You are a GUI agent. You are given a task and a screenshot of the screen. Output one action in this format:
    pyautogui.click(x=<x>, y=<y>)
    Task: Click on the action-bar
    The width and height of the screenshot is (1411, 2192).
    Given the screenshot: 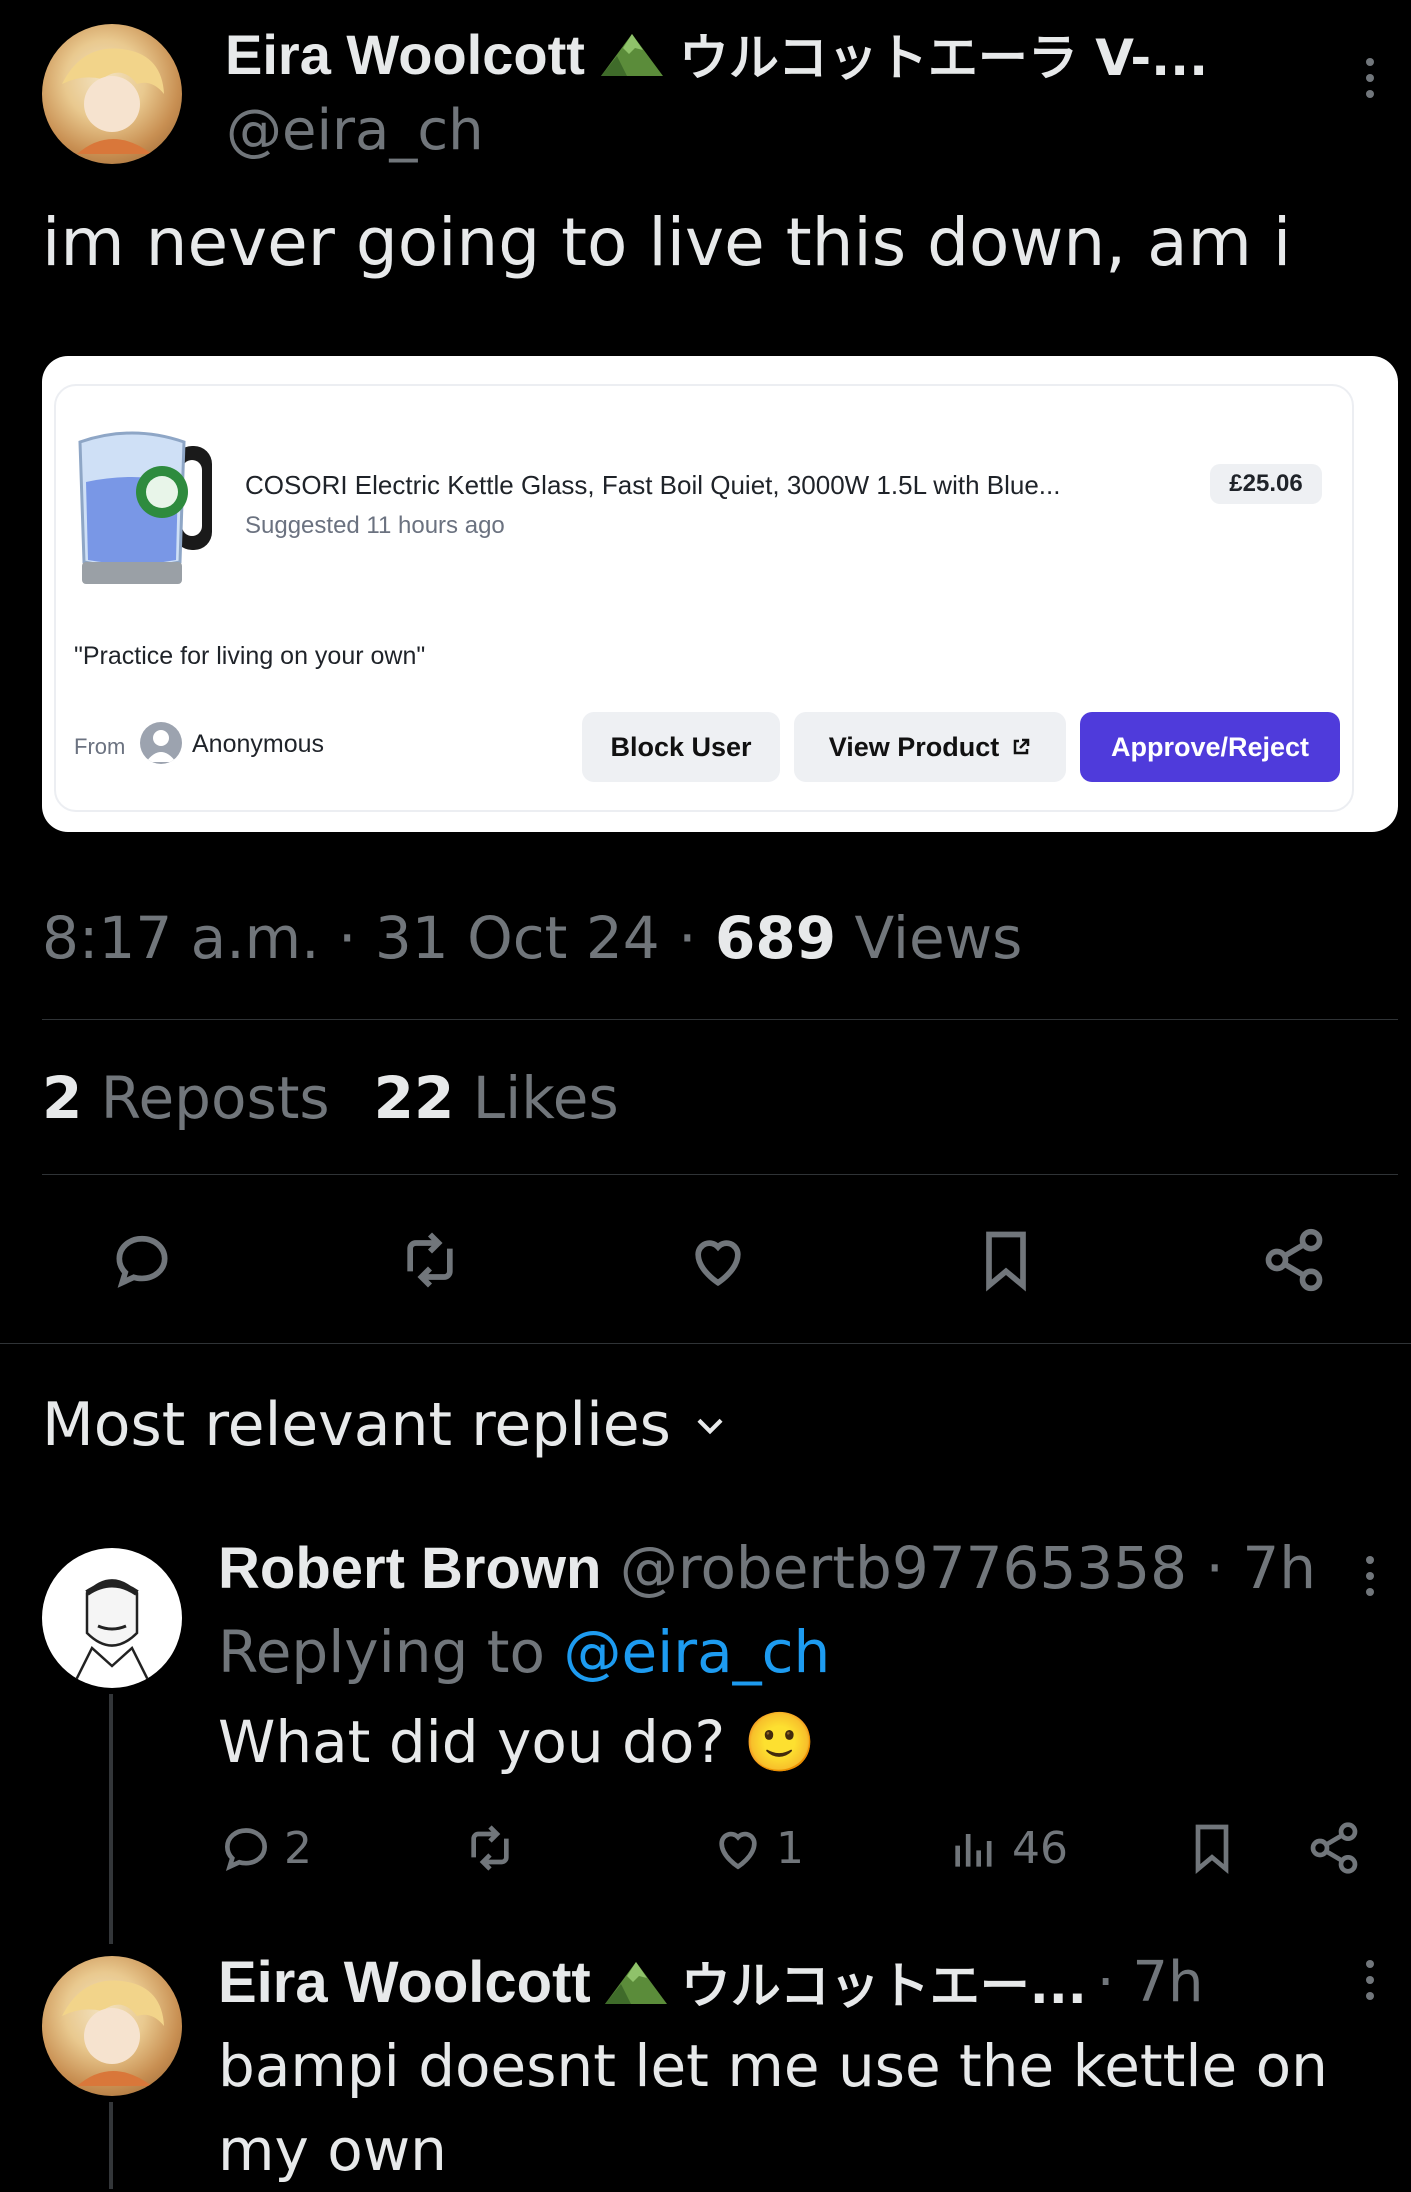 What is the action you would take?
    pyautogui.click(x=705, y=1260)
    